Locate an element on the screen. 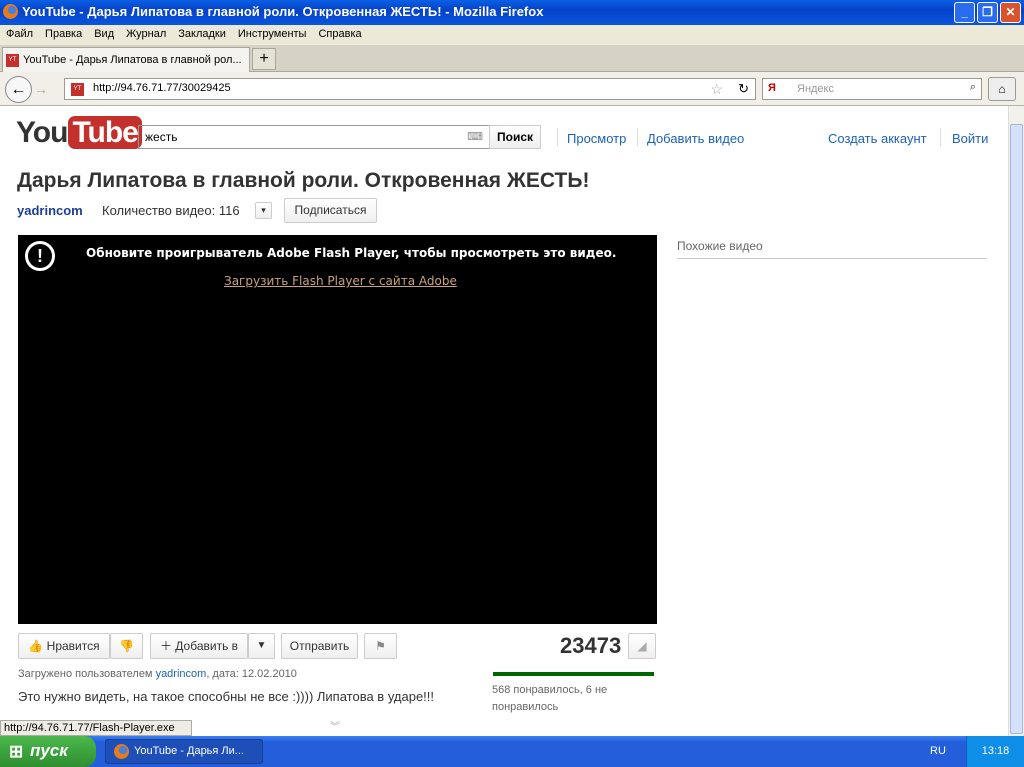 The width and height of the screenshot is (1024, 767). view-count: 23473 is located at coordinates (591, 645).